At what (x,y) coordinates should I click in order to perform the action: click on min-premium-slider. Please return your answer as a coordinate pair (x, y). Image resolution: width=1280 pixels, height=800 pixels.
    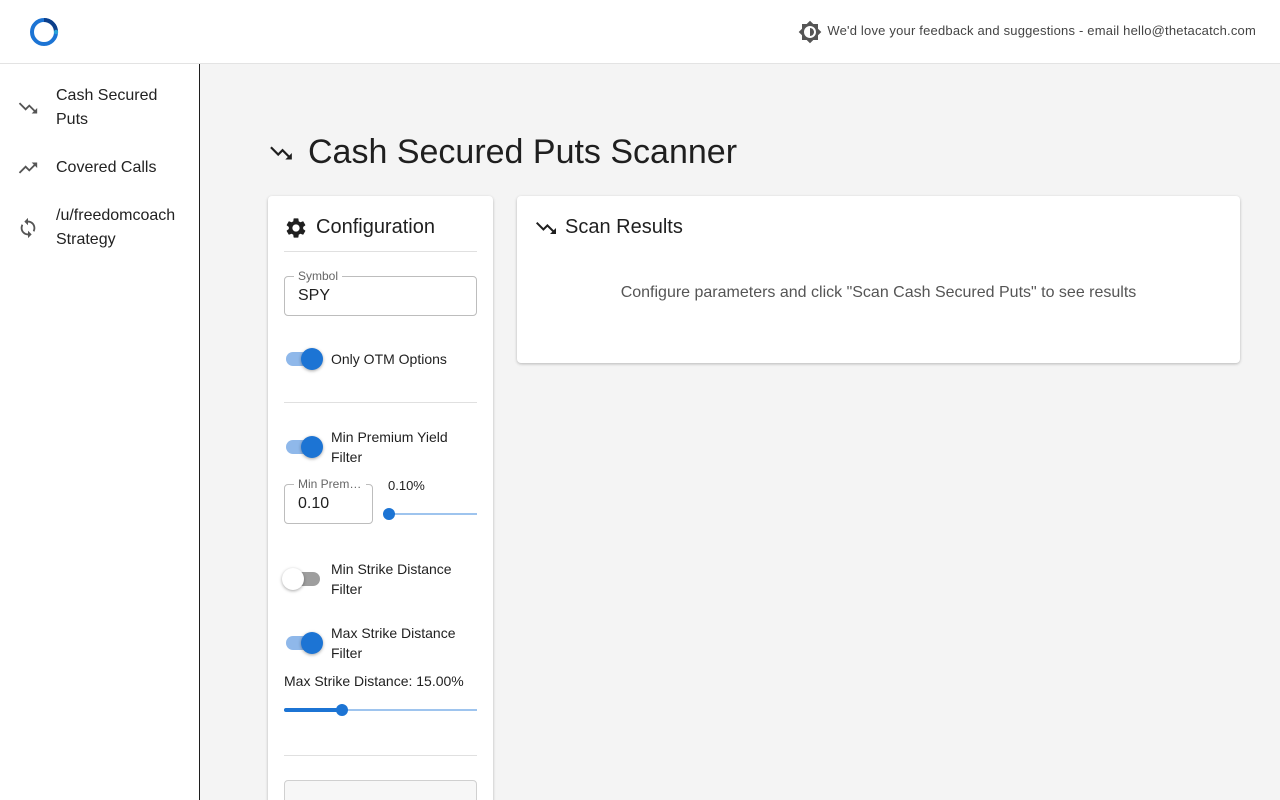
    Looking at the image, I should click on (430, 514).